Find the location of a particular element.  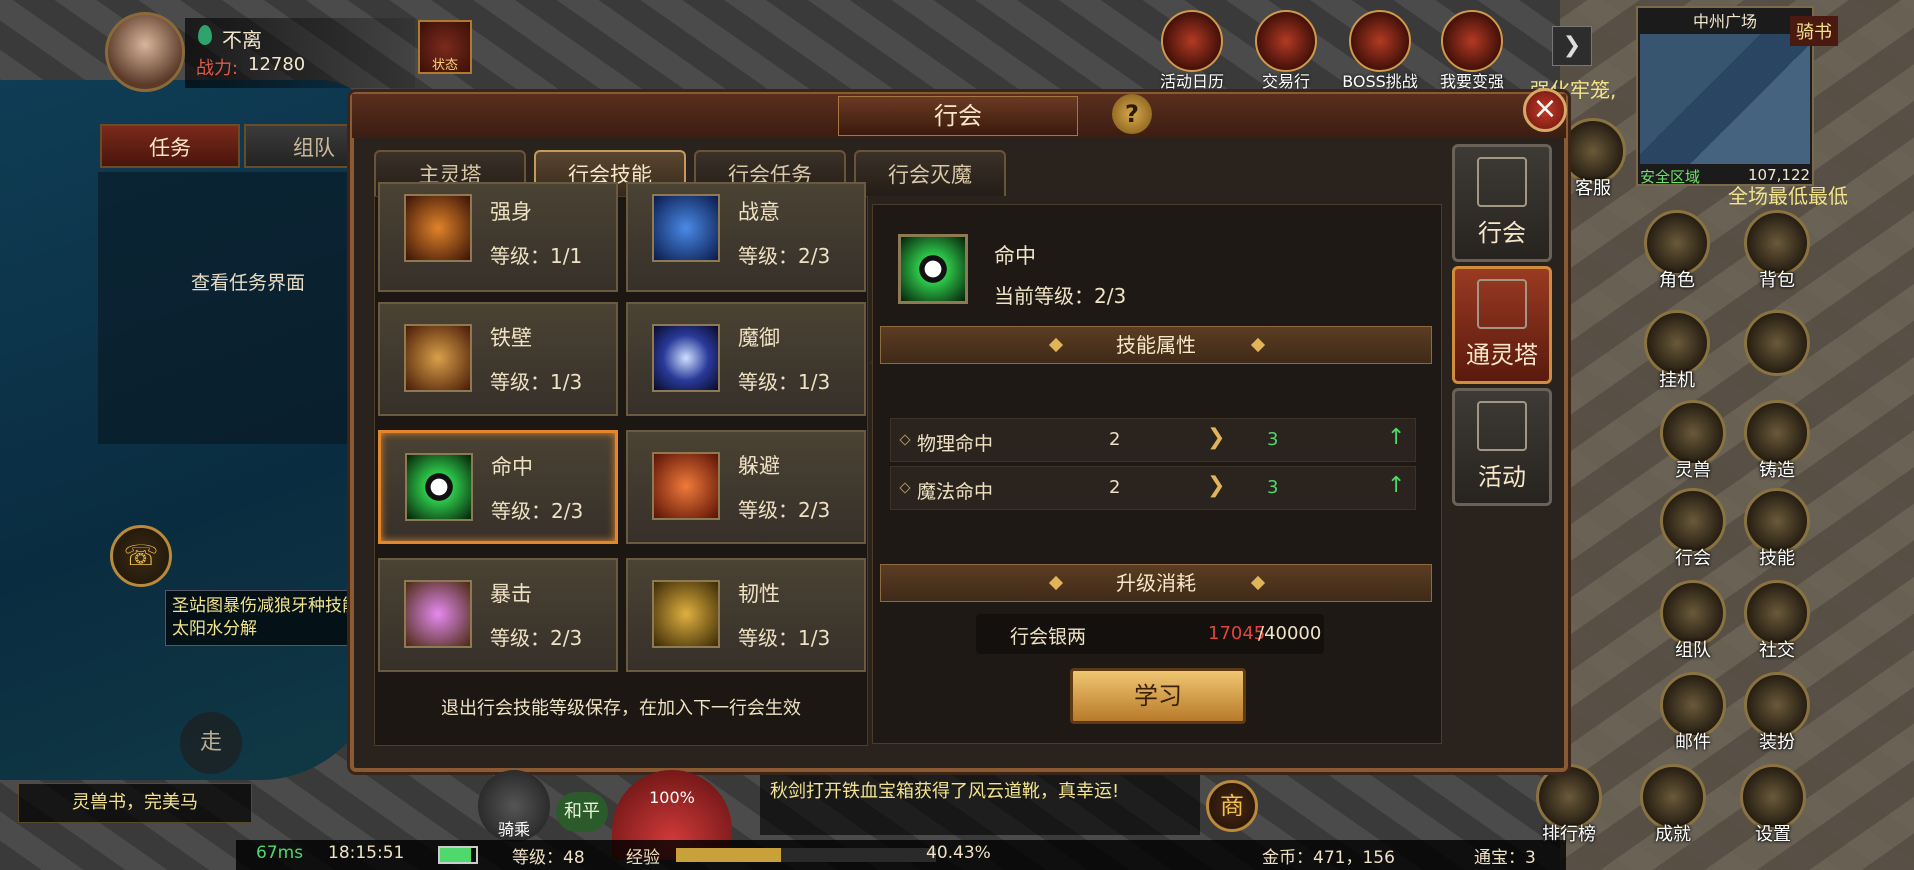

get-stronger-button: 我要变强 is located at coordinates (1472, 51).